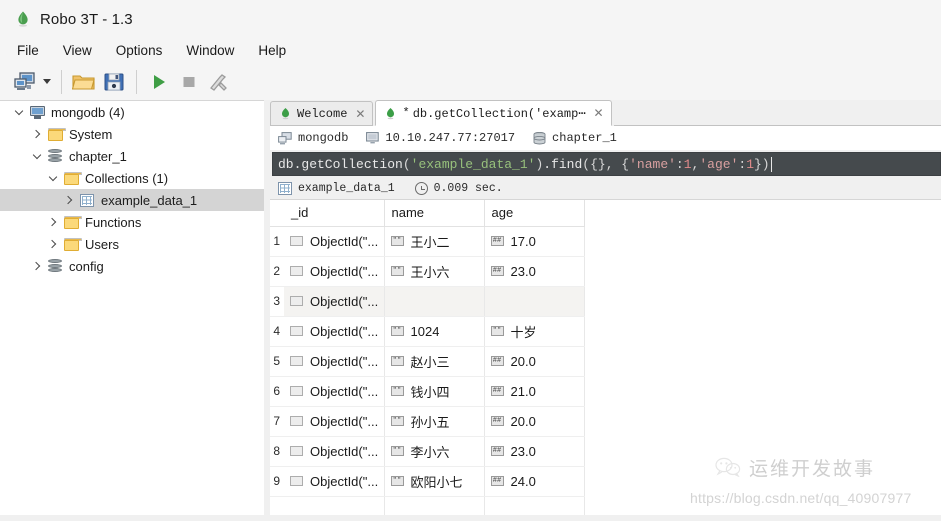  Describe the element at coordinates (497, 241) in the screenshot. I see `number-type-badge: ##` at that location.